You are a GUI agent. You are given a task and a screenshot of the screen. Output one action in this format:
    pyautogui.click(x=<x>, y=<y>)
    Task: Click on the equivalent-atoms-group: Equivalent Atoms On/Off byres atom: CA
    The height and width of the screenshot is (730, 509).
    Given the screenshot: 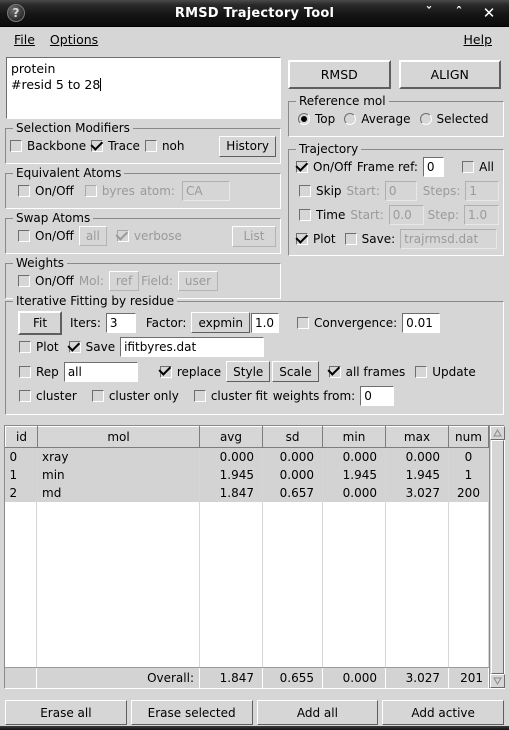 What is the action you would take?
    pyautogui.click(x=143, y=187)
    